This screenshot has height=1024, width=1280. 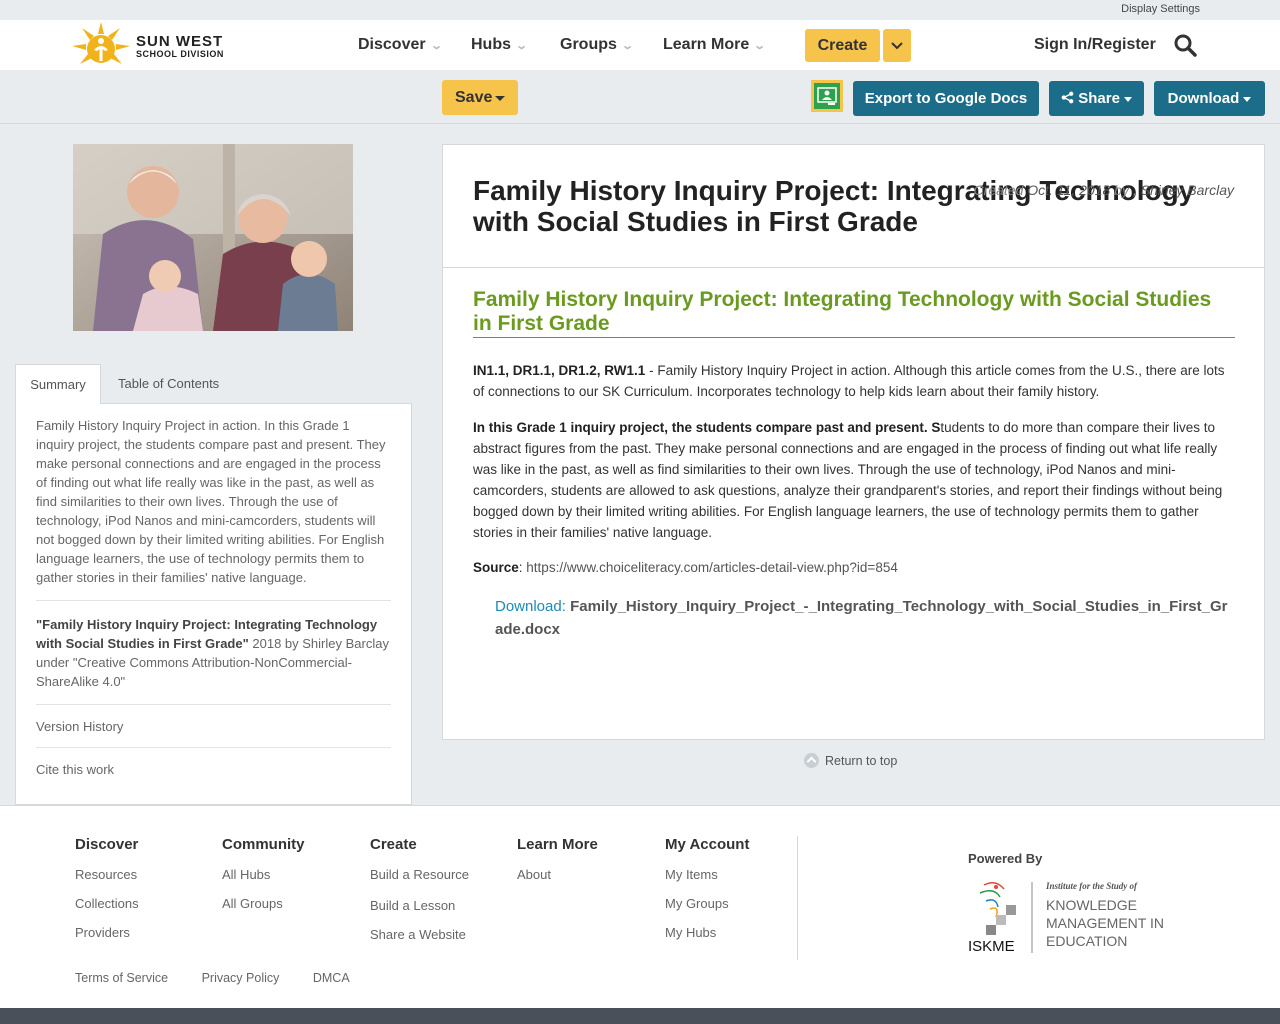 I want to click on logo-subname: SCHOOL DIVISION, so click(x=180, y=54).